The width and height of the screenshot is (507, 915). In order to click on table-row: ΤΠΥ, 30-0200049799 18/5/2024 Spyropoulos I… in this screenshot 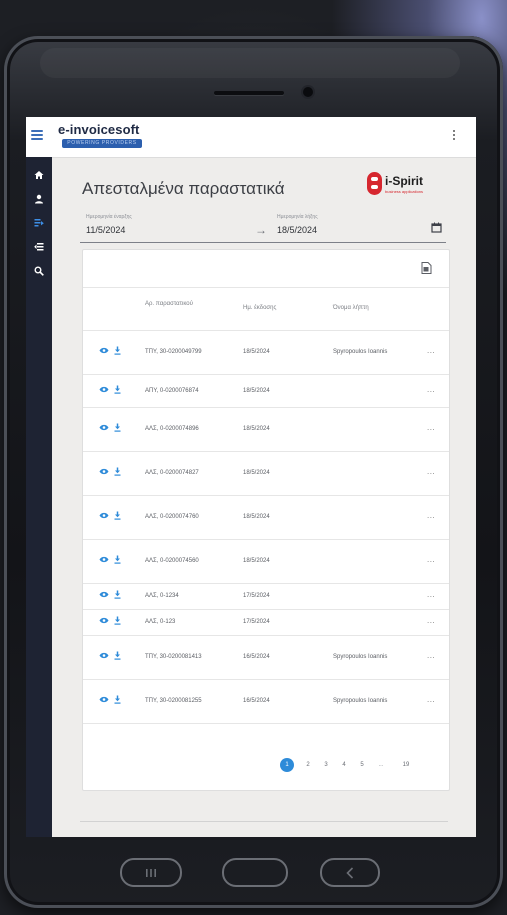, I will do `click(266, 352)`.